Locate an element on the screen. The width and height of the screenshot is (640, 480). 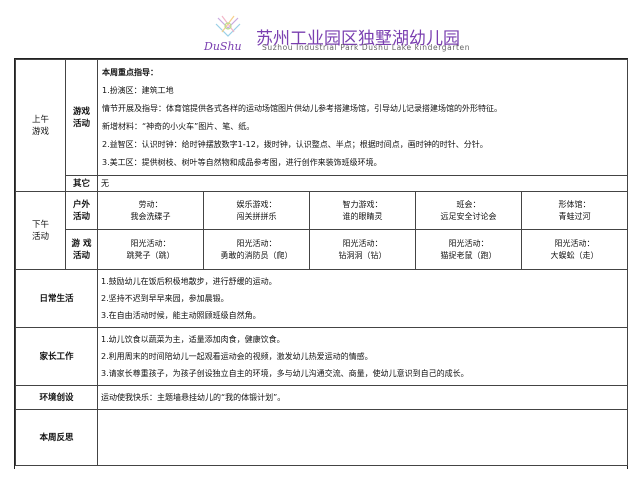
morning-other-row: 其它 无 is located at coordinates (322, 183).